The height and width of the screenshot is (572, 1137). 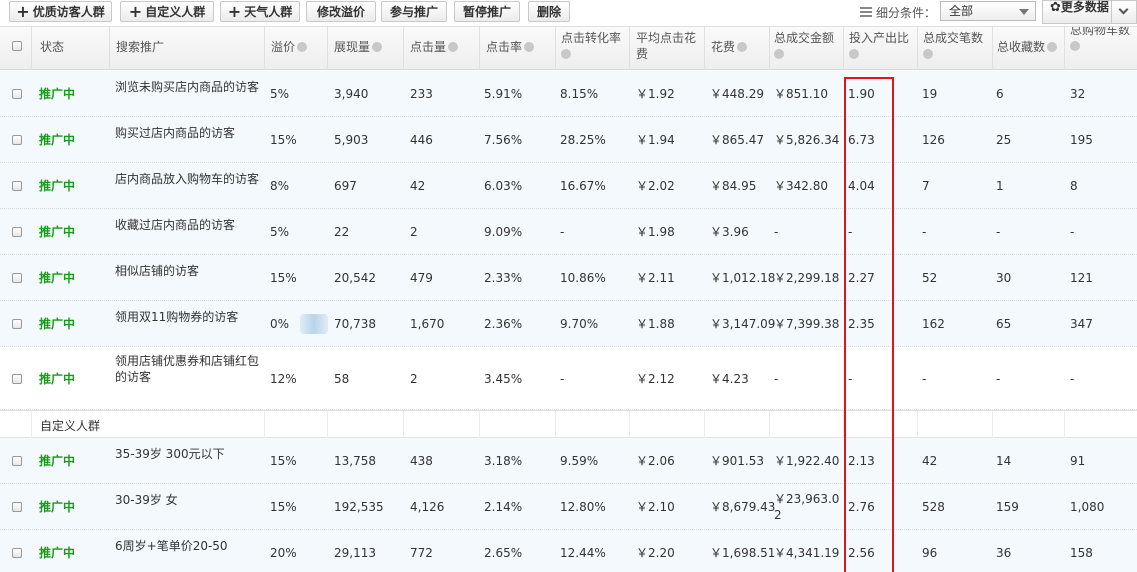 I want to click on header-cvr: 点击转化率, so click(x=593, y=48).